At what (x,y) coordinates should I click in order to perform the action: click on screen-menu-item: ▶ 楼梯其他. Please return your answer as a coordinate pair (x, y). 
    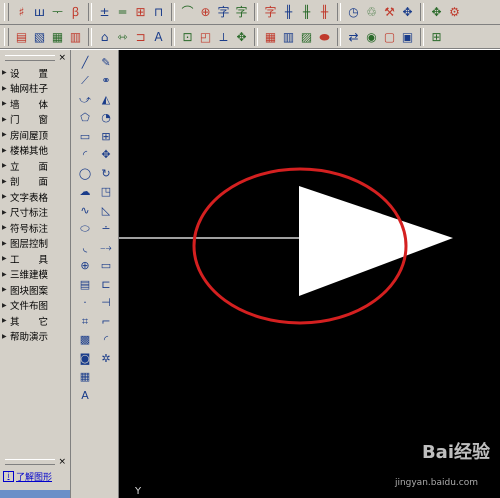
    Looking at the image, I should click on (35, 151).